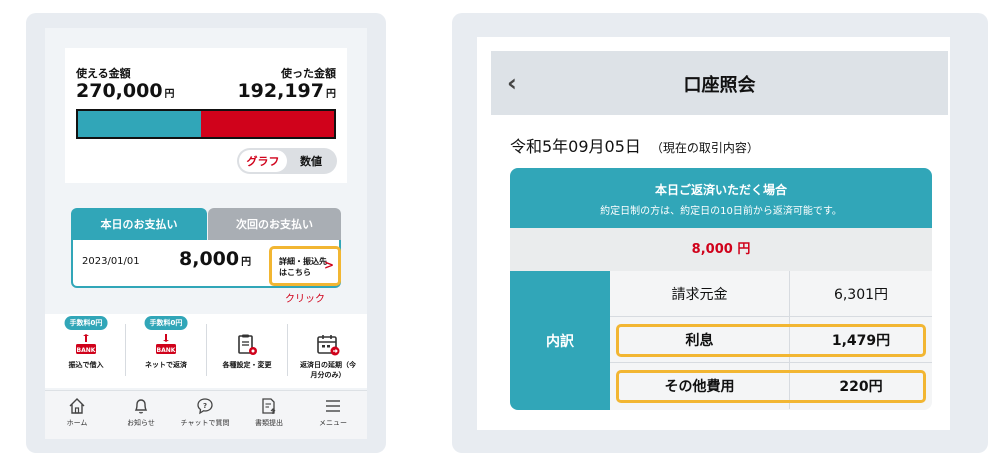 This screenshot has height=463, width=1000. I want to click on menu-borrow-by-transfer: 手数料0円 BANK 振込で借入, so click(86, 351).